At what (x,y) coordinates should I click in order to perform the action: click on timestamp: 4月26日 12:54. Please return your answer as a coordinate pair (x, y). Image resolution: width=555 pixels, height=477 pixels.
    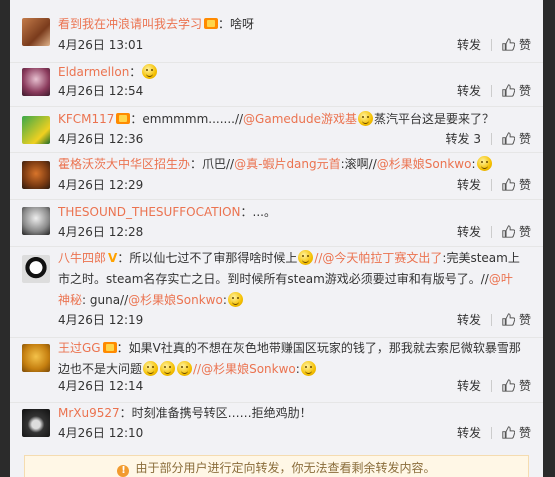
    Looking at the image, I should click on (101, 91).